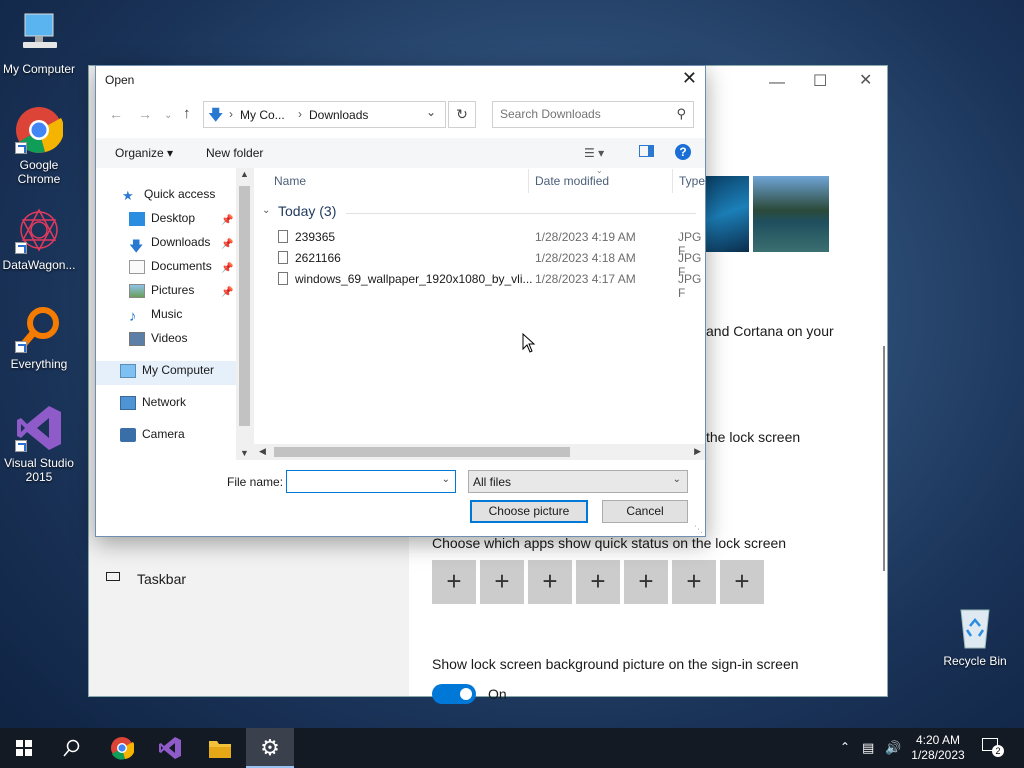  I want to click on file-date: 1/28/2023 4:17 AM, so click(585, 279).